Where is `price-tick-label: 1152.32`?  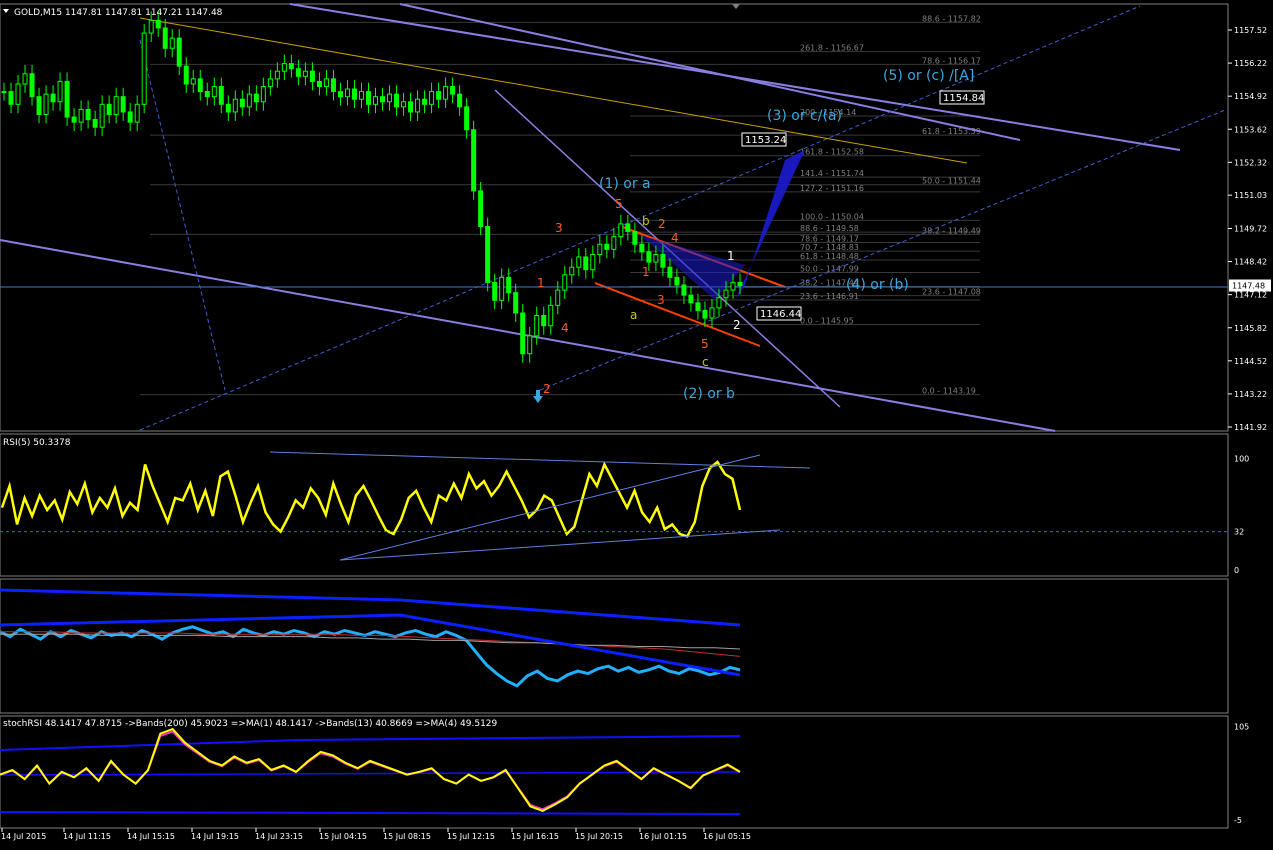 price-tick-label: 1152.32 is located at coordinates (1250, 162).